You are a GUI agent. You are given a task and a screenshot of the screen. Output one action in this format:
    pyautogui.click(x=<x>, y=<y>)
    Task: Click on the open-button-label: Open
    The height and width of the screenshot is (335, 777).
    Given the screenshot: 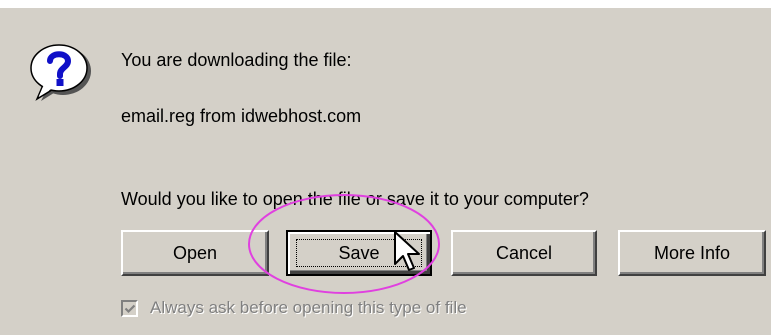 What is the action you would take?
    pyautogui.click(x=195, y=252)
    